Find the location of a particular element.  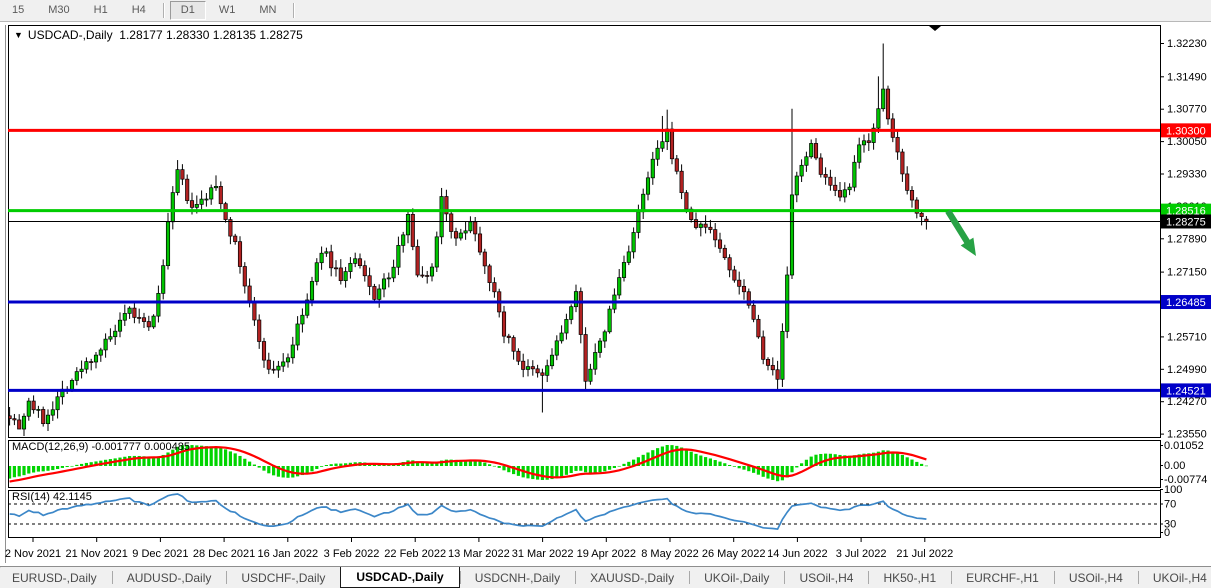

tab-label: AUDUSD-,Daily is located at coordinates (169, 577).